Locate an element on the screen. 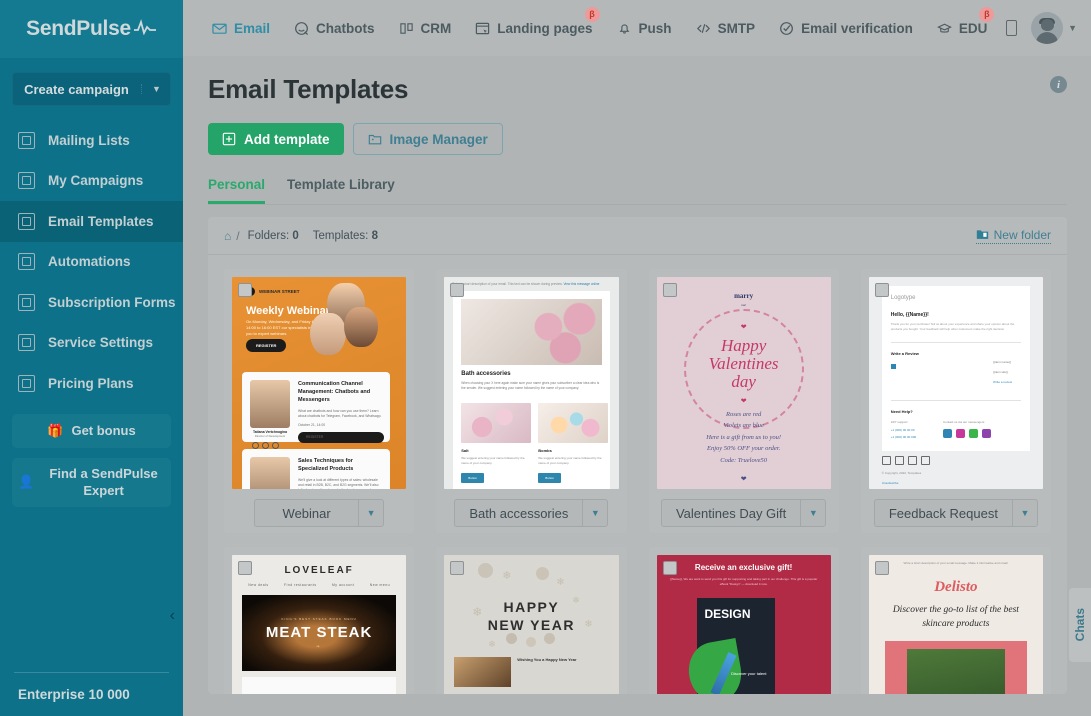  topnav-item-email-verification: Email verification is located at coordinates (846, 28).